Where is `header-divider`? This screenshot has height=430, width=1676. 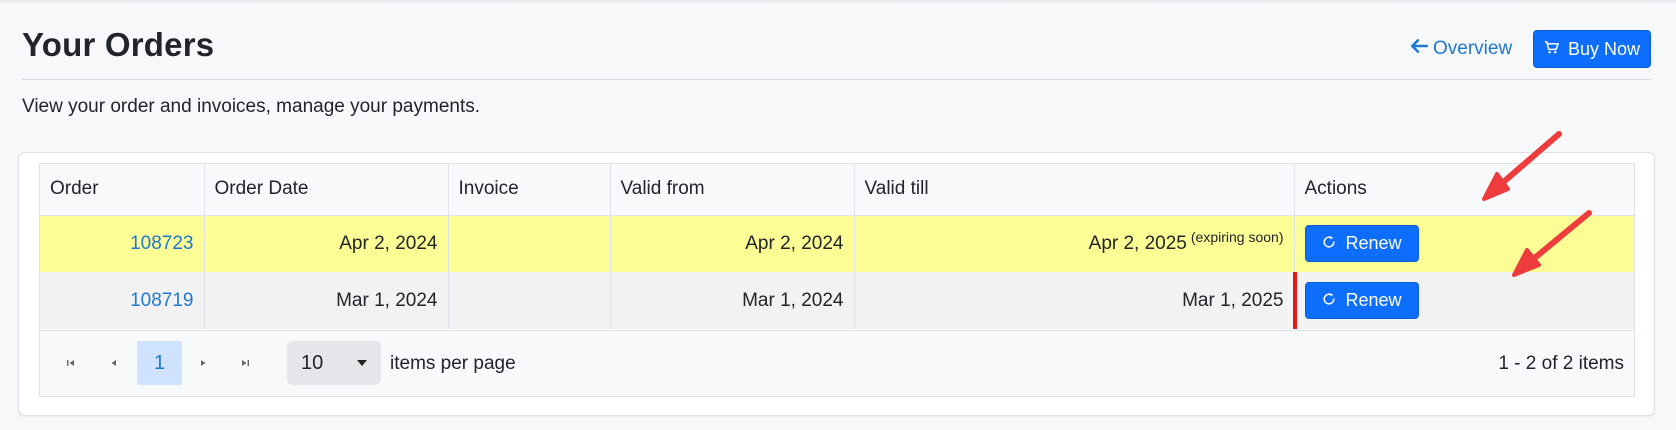 header-divider is located at coordinates (837, 79).